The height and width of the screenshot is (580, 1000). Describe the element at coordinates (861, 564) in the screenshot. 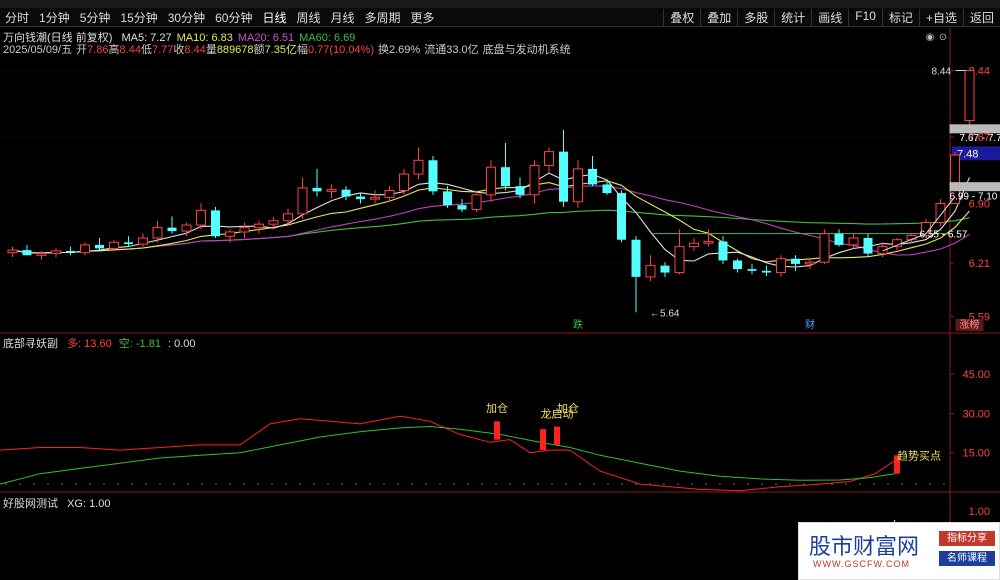

I see `watermark-url: WWW.GSCFW.COM` at that location.